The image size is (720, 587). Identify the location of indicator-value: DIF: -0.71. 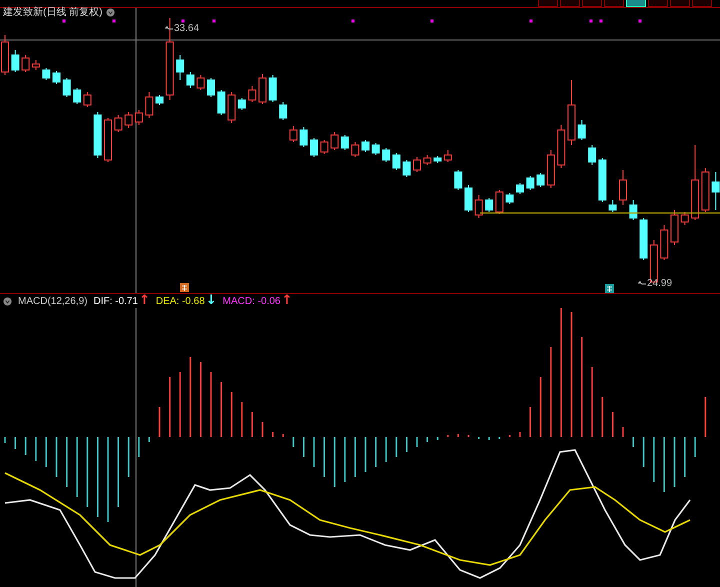
(115, 301).